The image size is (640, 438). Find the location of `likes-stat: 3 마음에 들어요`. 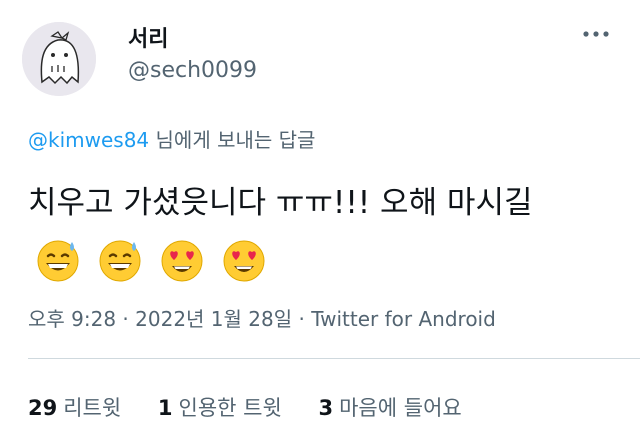

likes-stat: 3 마음에 들어요 is located at coordinates (389, 407).